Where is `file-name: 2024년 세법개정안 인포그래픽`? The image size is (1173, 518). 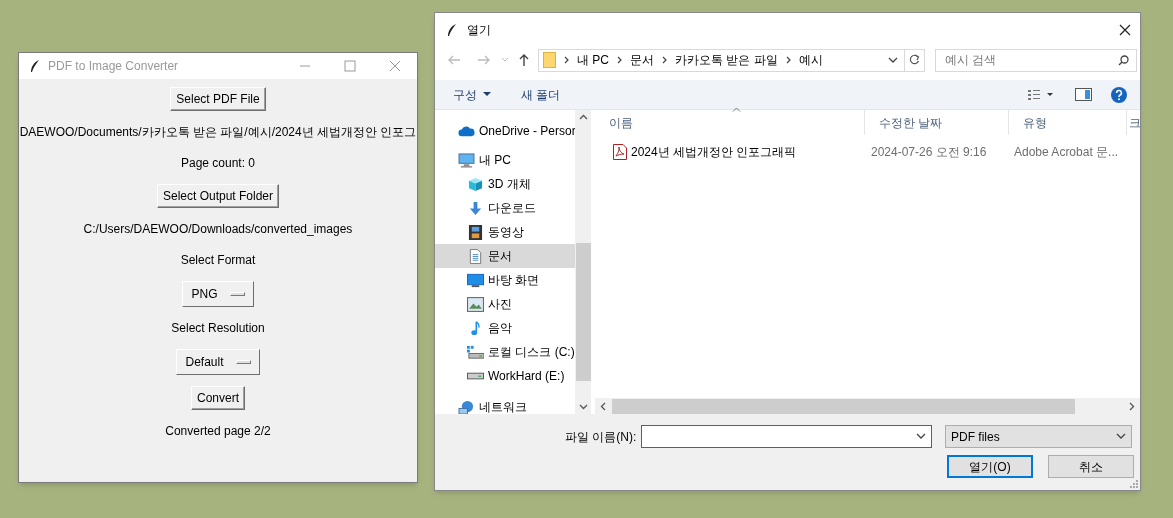
file-name: 2024년 세법개정안 인포그래픽 is located at coordinates (714, 152).